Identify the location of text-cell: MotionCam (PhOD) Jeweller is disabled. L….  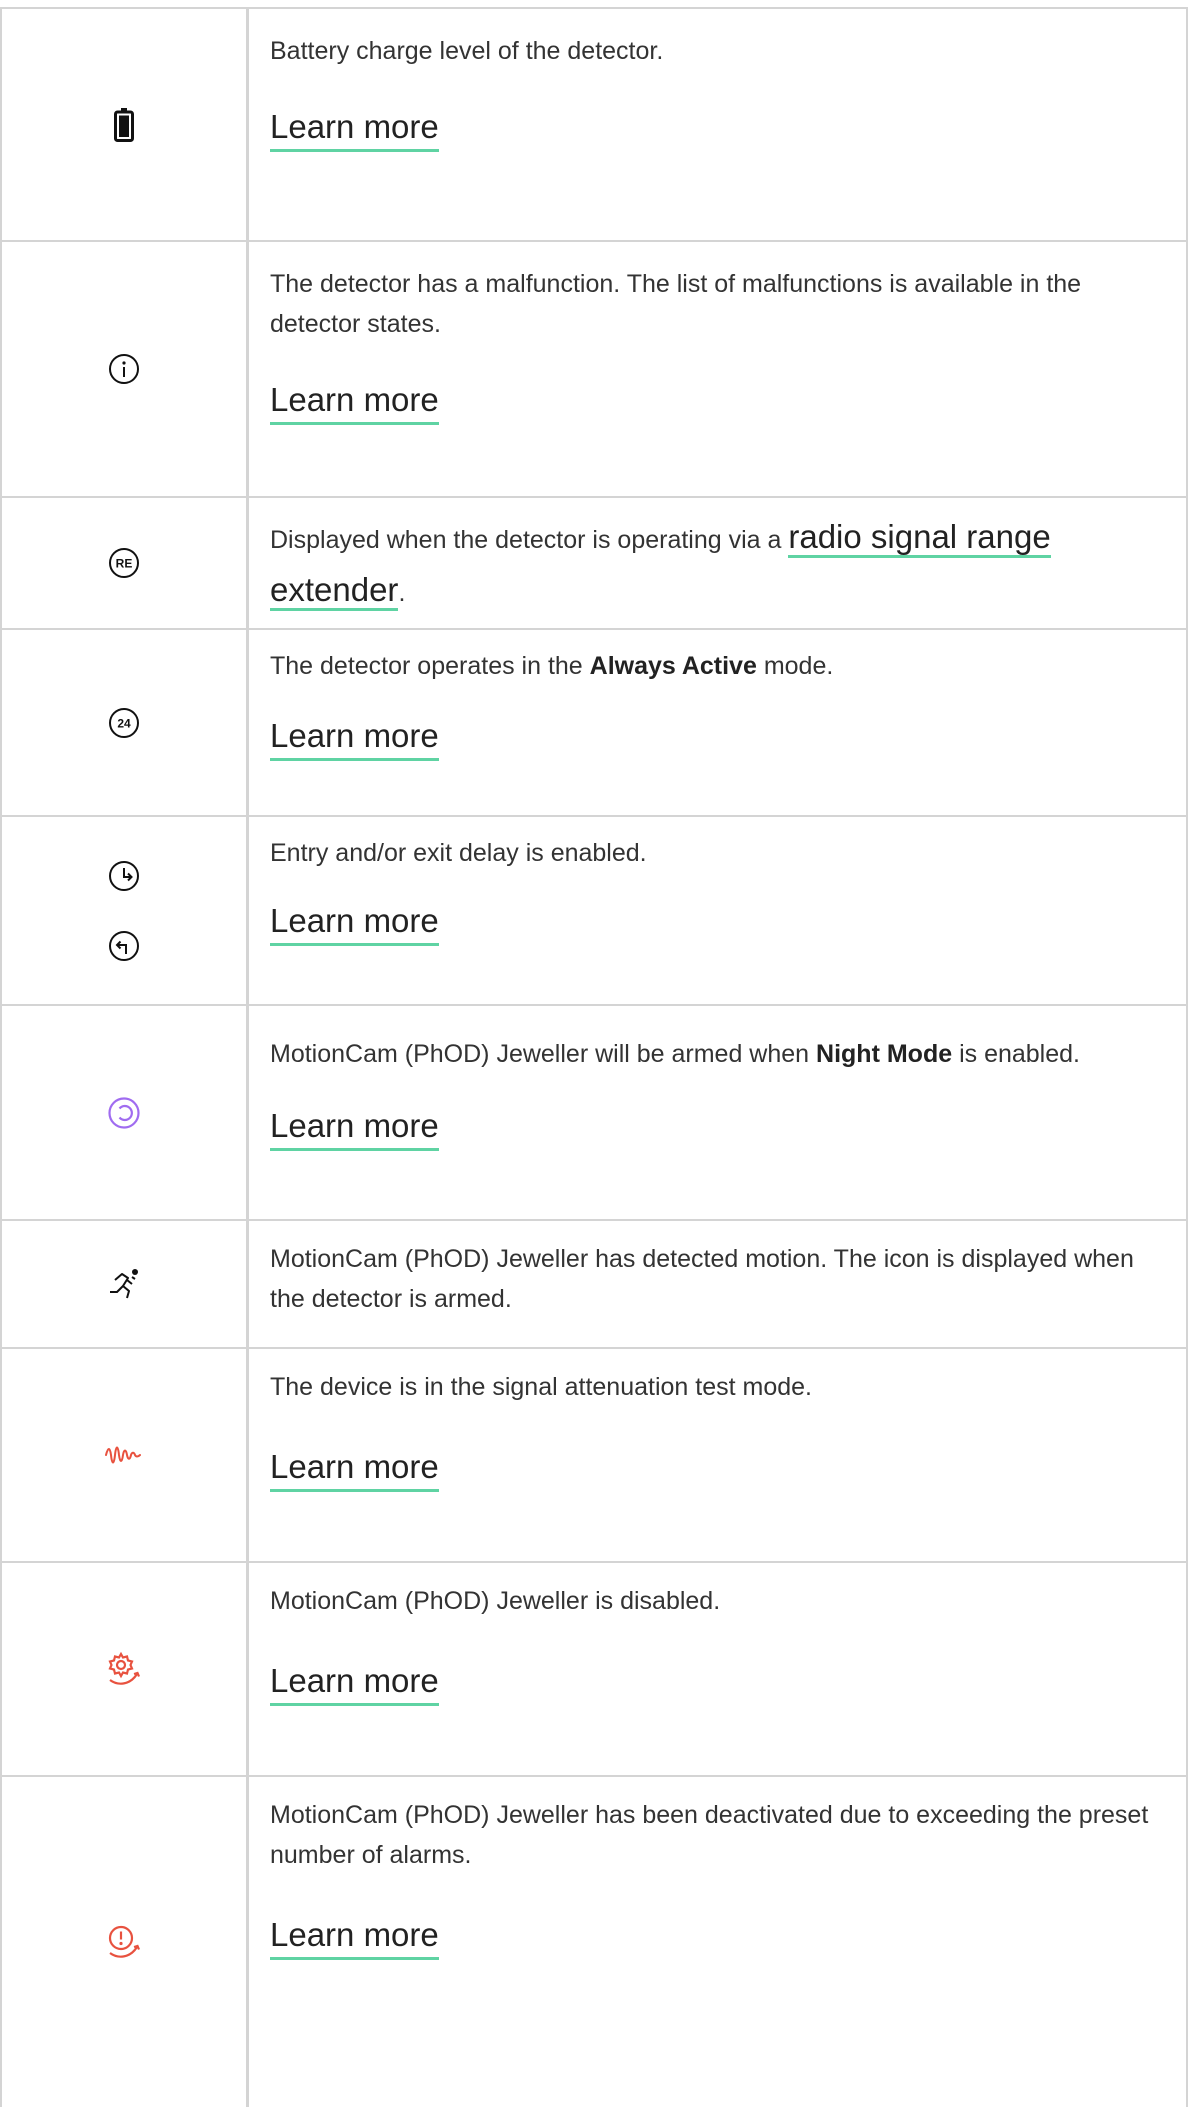
(718, 1669).